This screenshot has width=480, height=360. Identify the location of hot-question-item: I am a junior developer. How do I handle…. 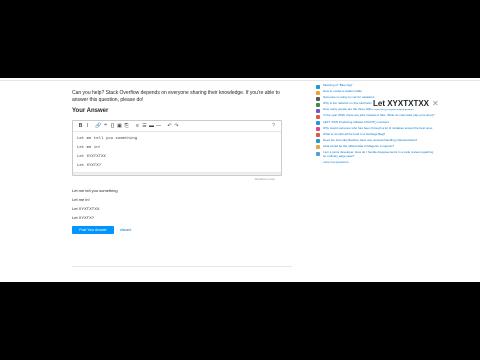
(376, 154).